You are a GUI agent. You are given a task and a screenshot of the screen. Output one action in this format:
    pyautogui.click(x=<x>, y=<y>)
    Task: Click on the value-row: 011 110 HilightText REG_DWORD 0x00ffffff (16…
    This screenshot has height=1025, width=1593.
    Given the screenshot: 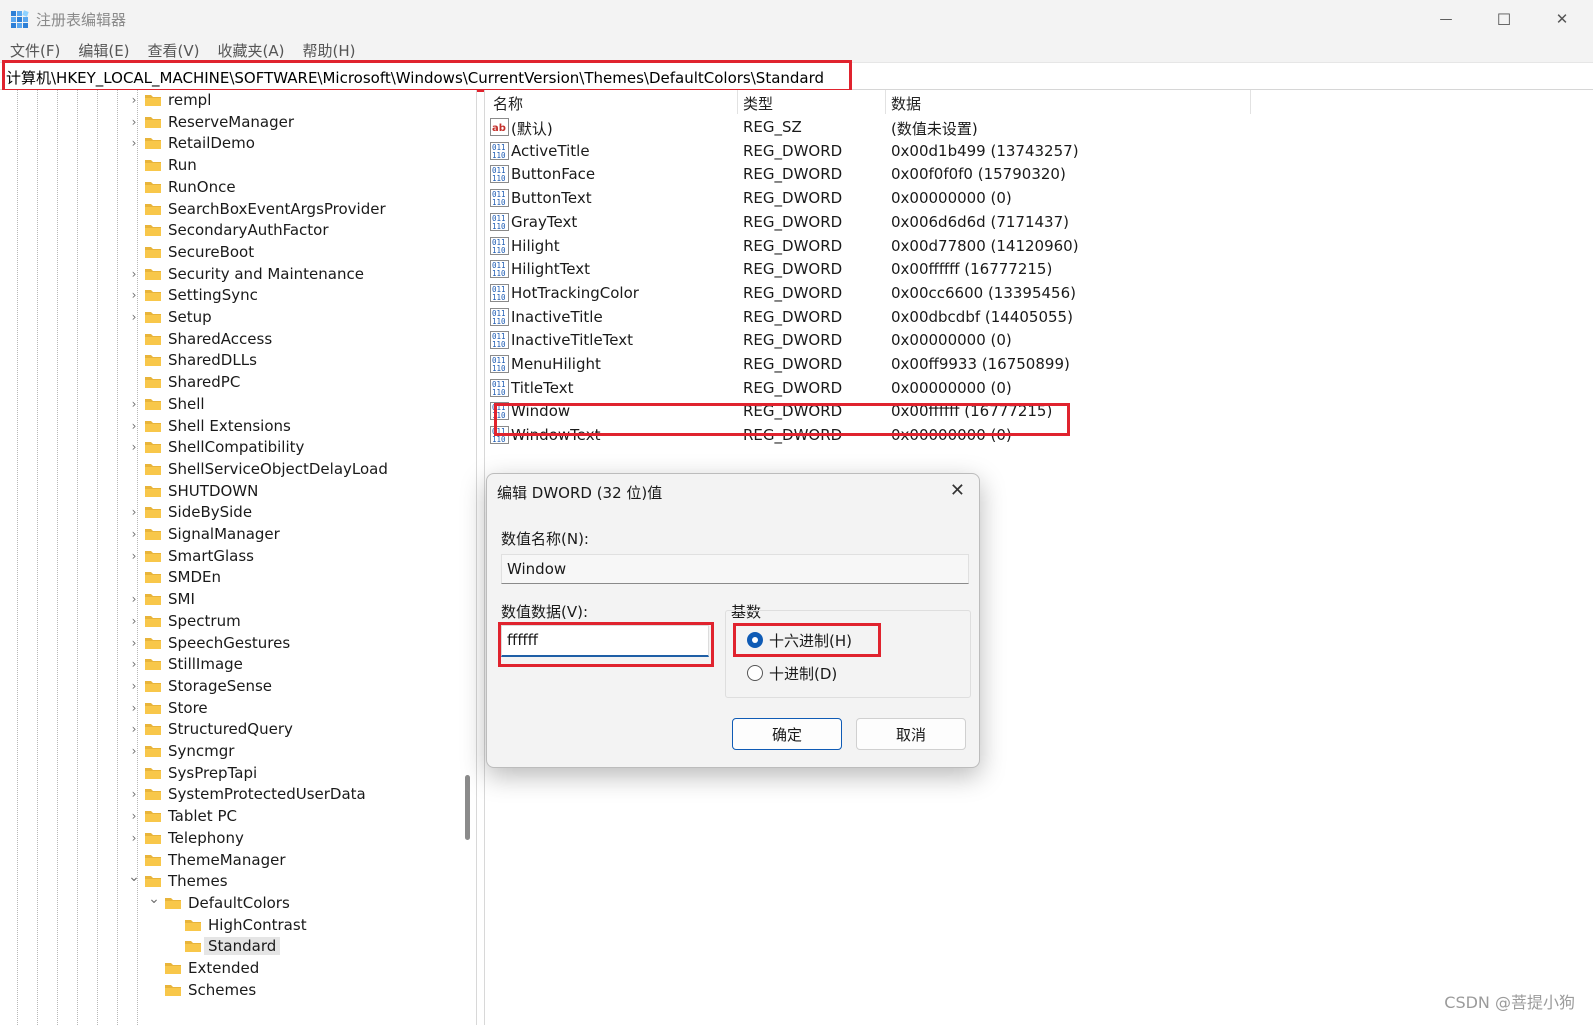 What is the action you would take?
    pyautogui.click(x=1035, y=269)
    